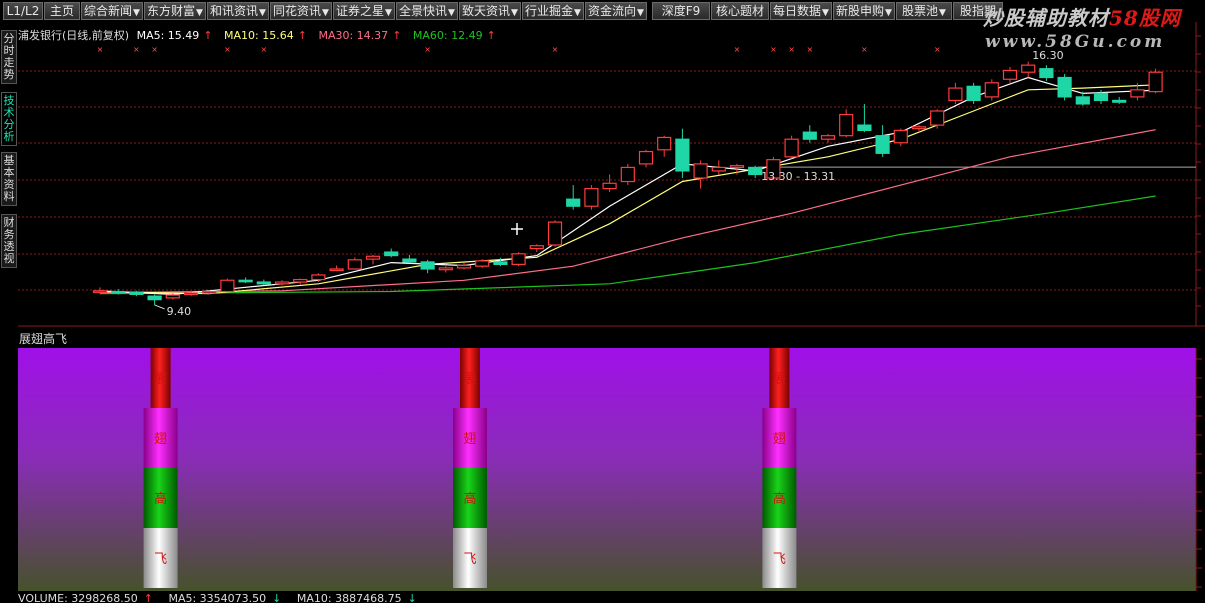 This screenshot has height=603, width=1205. What do you see at coordinates (9, 119) in the screenshot?
I see `side-tab-1: 技术分析` at bounding box center [9, 119].